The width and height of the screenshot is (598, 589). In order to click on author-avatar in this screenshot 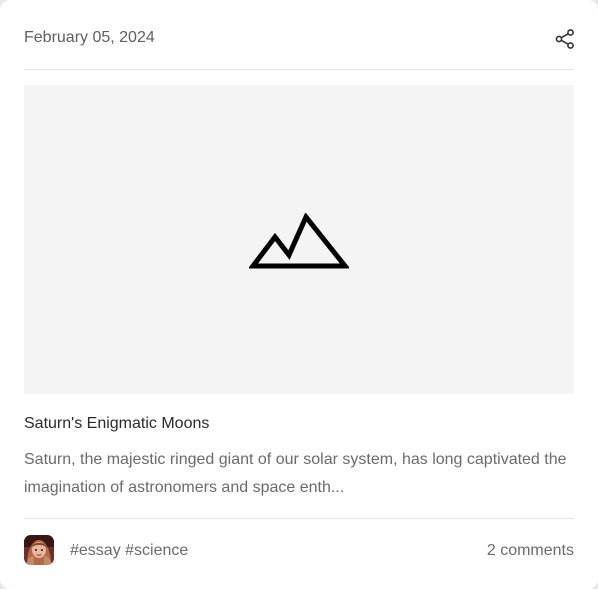, I will do `click(39, 550)`.